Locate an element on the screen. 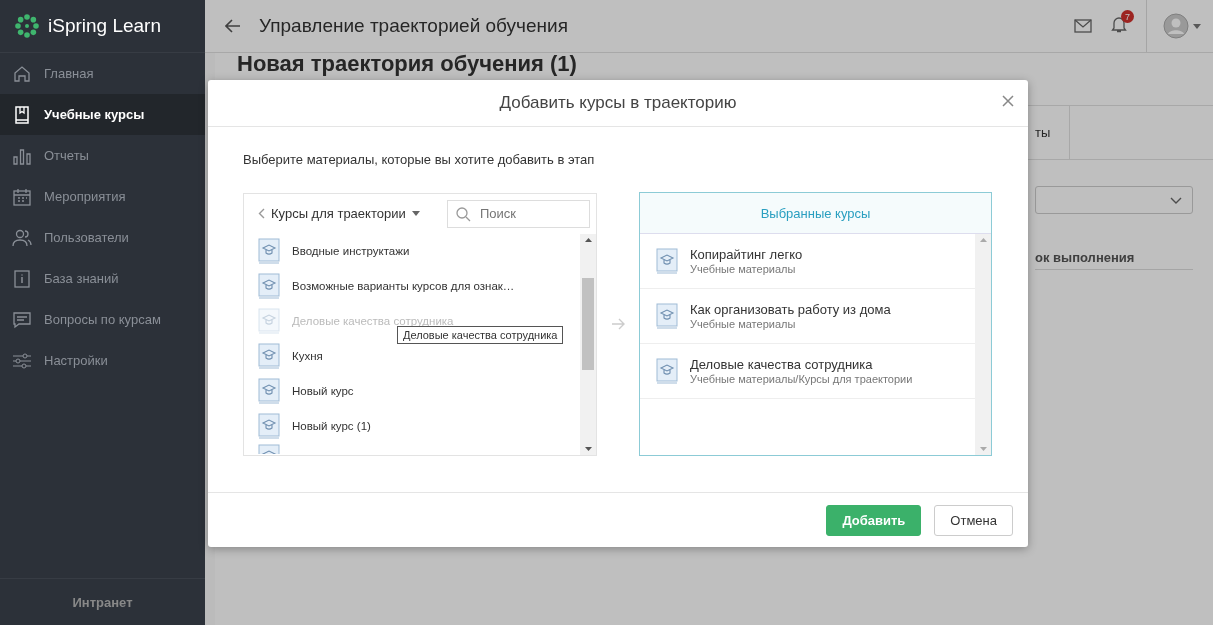 This screenshot has height=625, width=1213. close-icon is located at coordinates (1008, 101).